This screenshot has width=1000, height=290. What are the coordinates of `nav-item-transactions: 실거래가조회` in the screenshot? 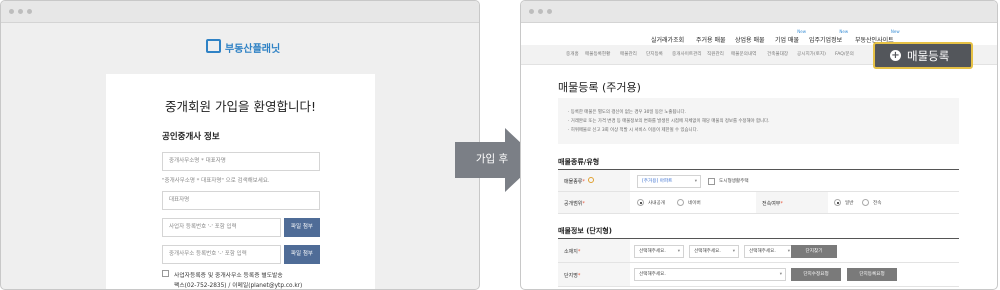 It's located at (667, 39).